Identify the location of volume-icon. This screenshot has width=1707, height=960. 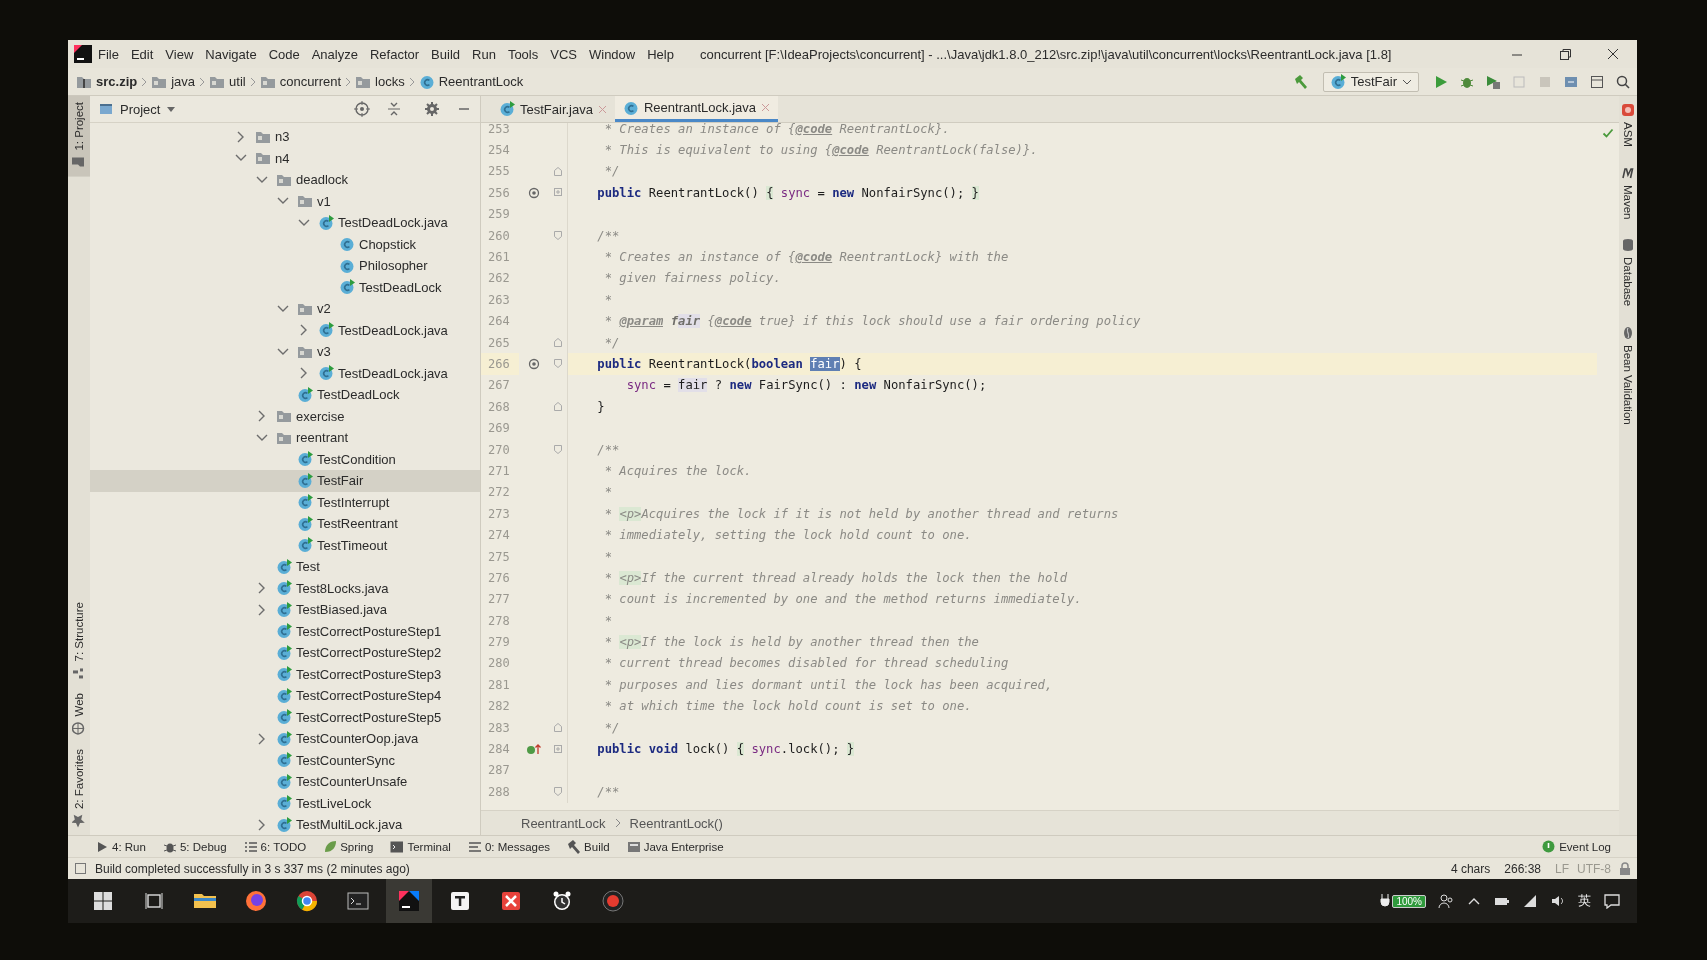
(1558, 901).